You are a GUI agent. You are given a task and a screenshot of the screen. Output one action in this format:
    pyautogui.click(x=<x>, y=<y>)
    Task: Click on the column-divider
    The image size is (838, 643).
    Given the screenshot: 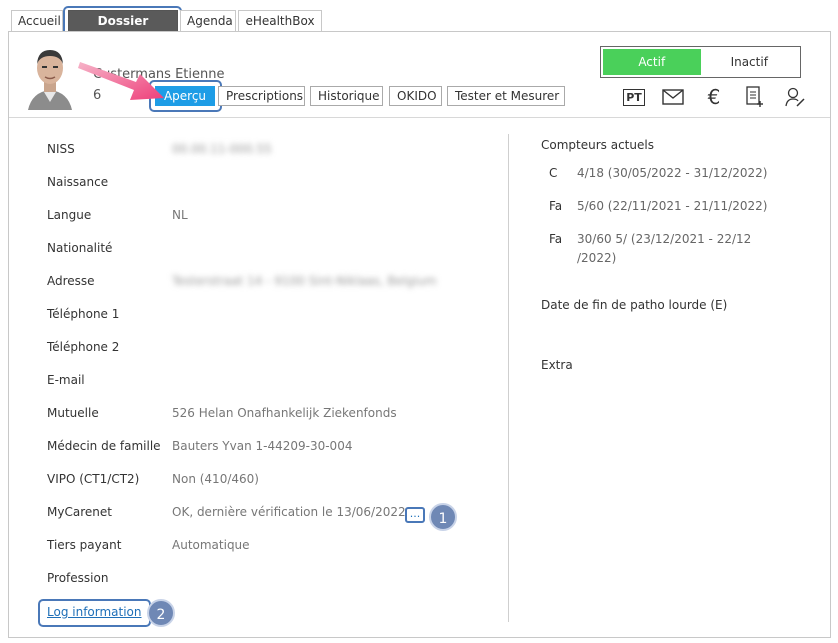 What is the action you would take?
    pyautogui.click(x=508, y=378)
    